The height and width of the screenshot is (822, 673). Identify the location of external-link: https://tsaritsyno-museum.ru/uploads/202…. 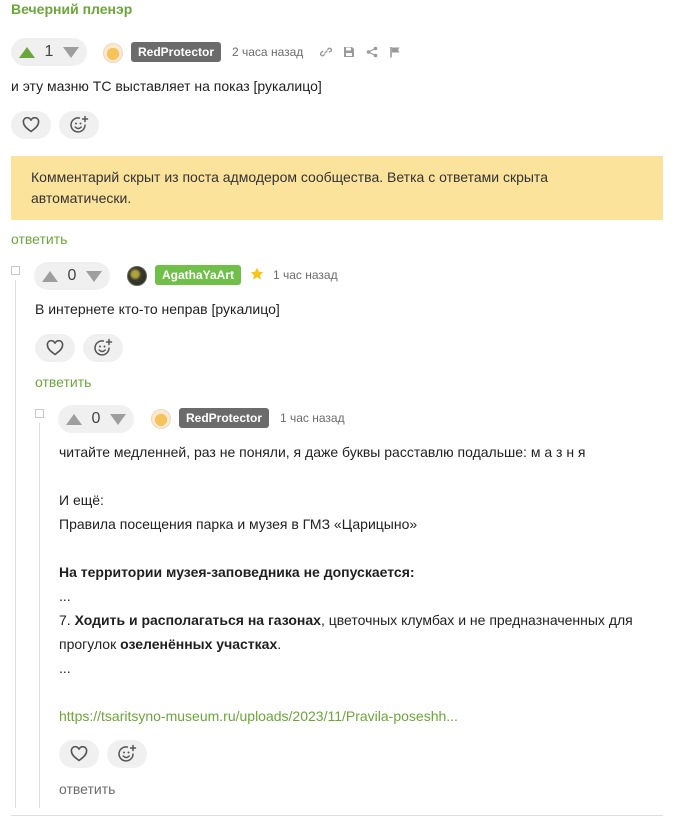
(258, 716).